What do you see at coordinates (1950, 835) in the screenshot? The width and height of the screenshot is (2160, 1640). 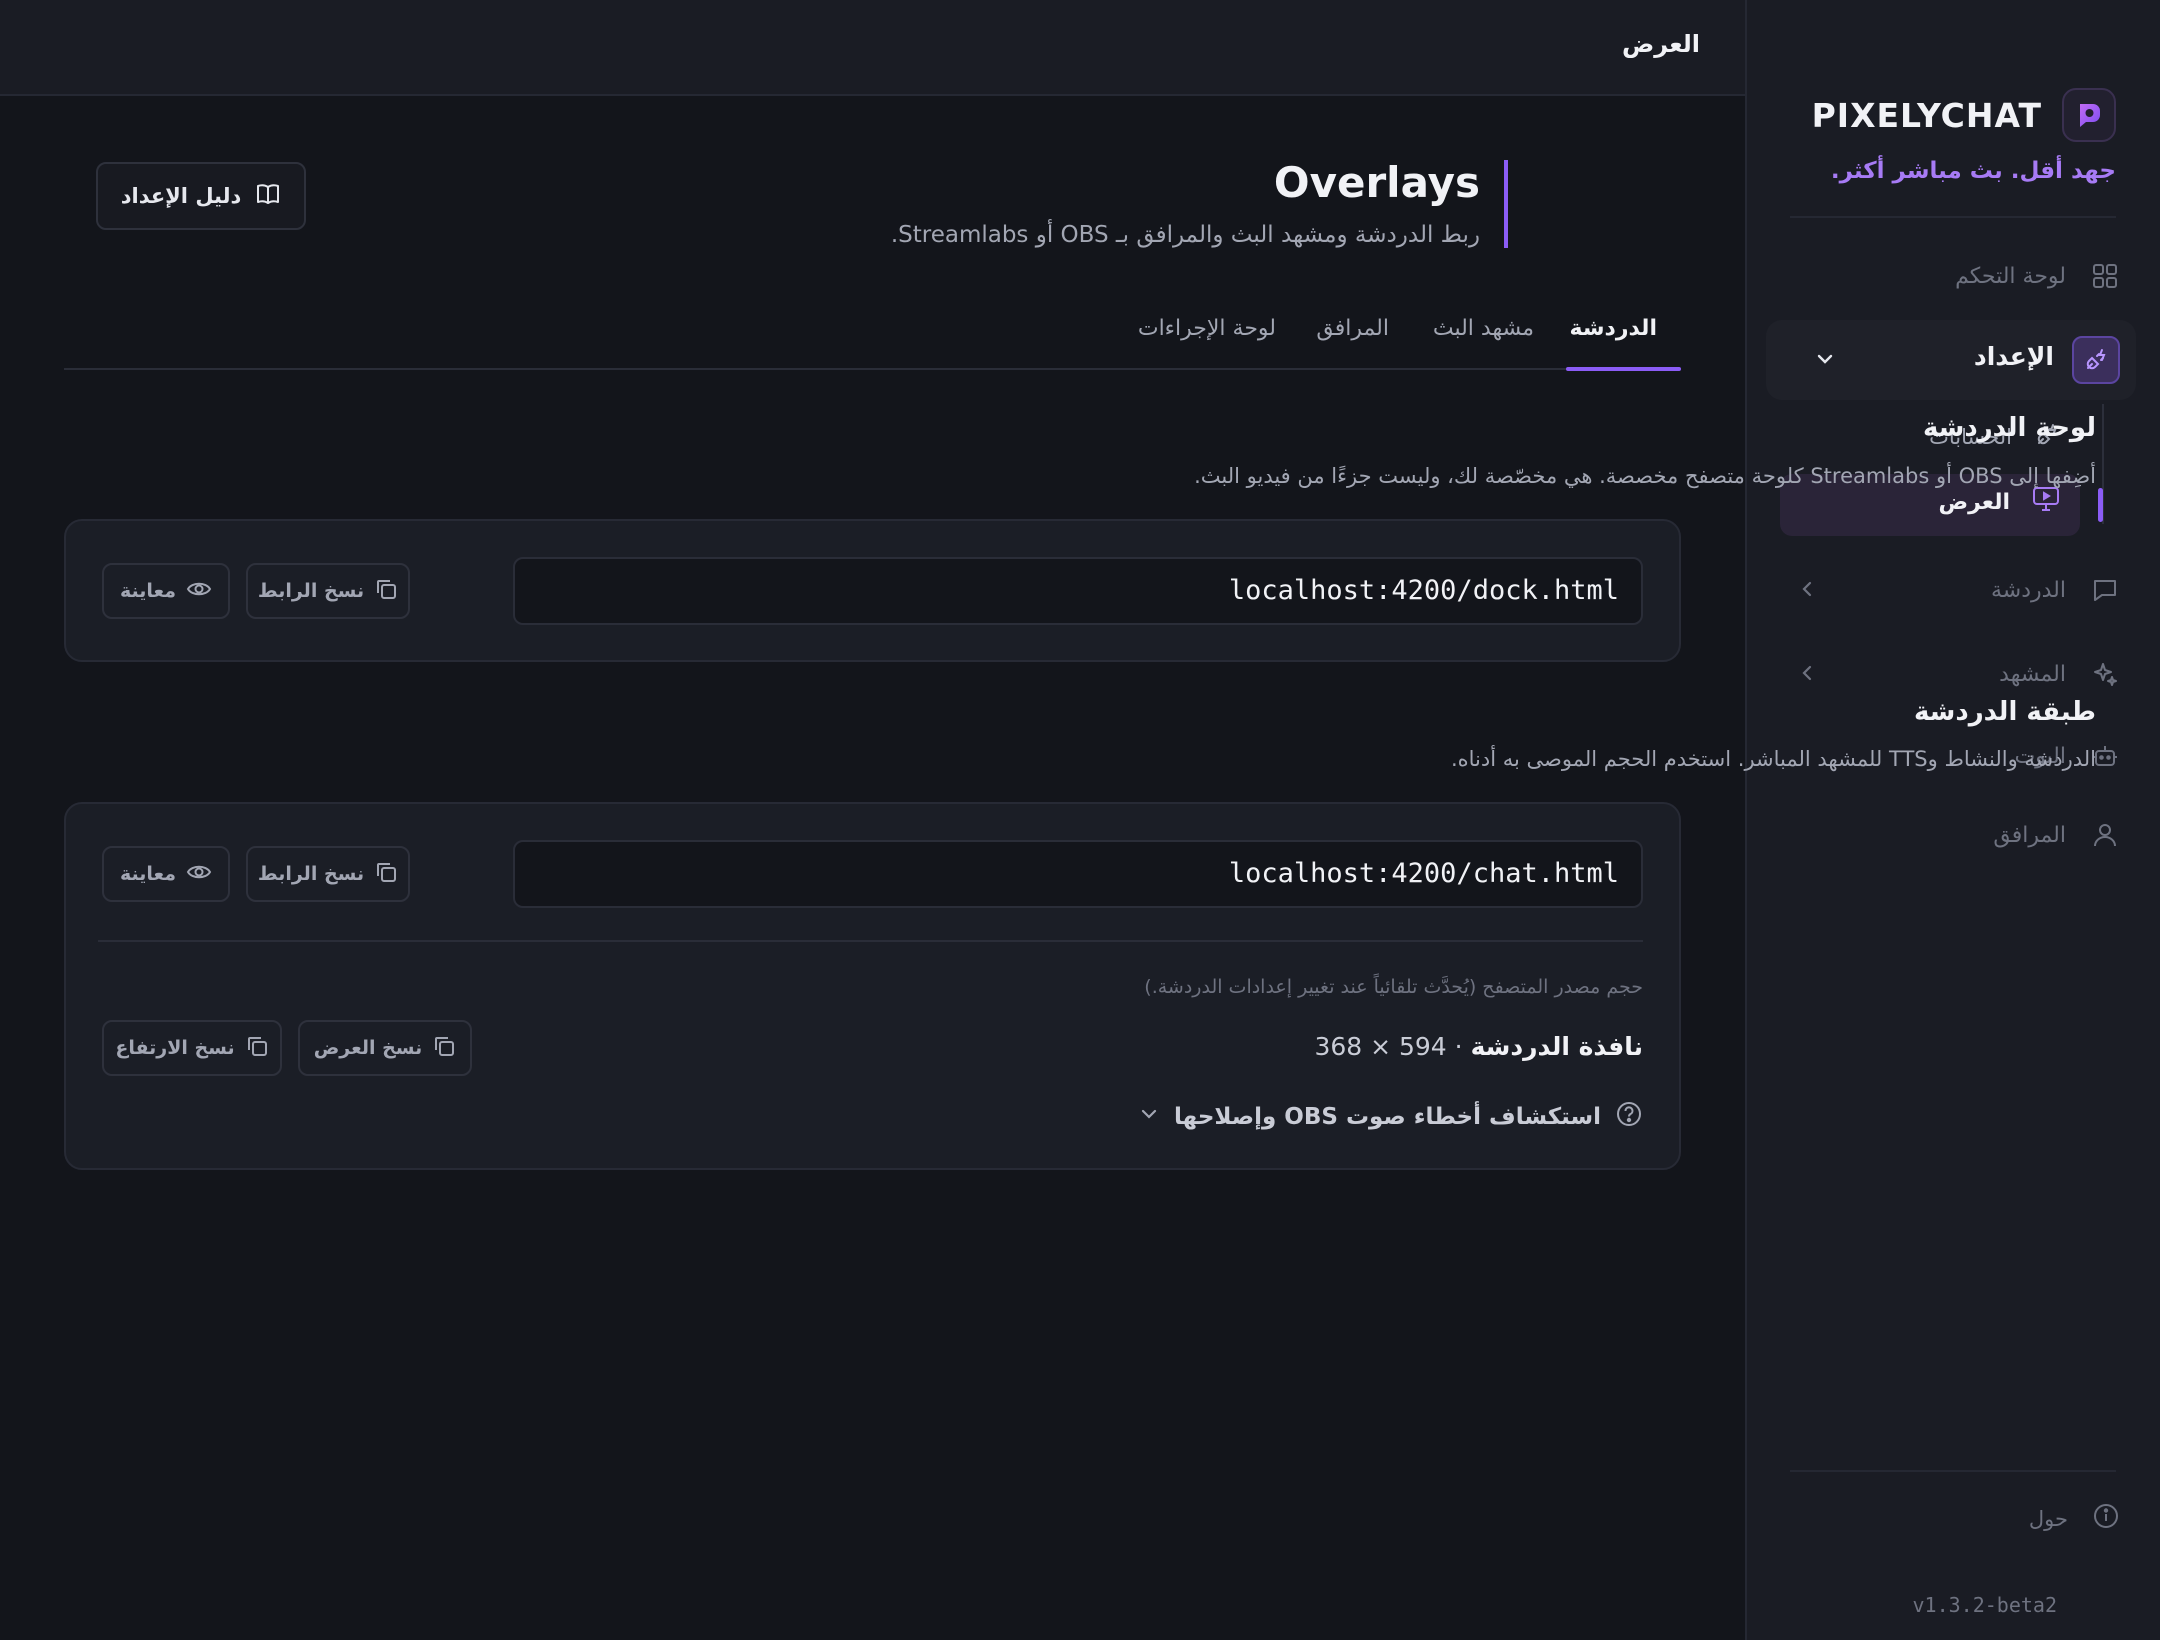 I see `sidebar-item-utilities: المرافق` at bounding box center [1950, 835].